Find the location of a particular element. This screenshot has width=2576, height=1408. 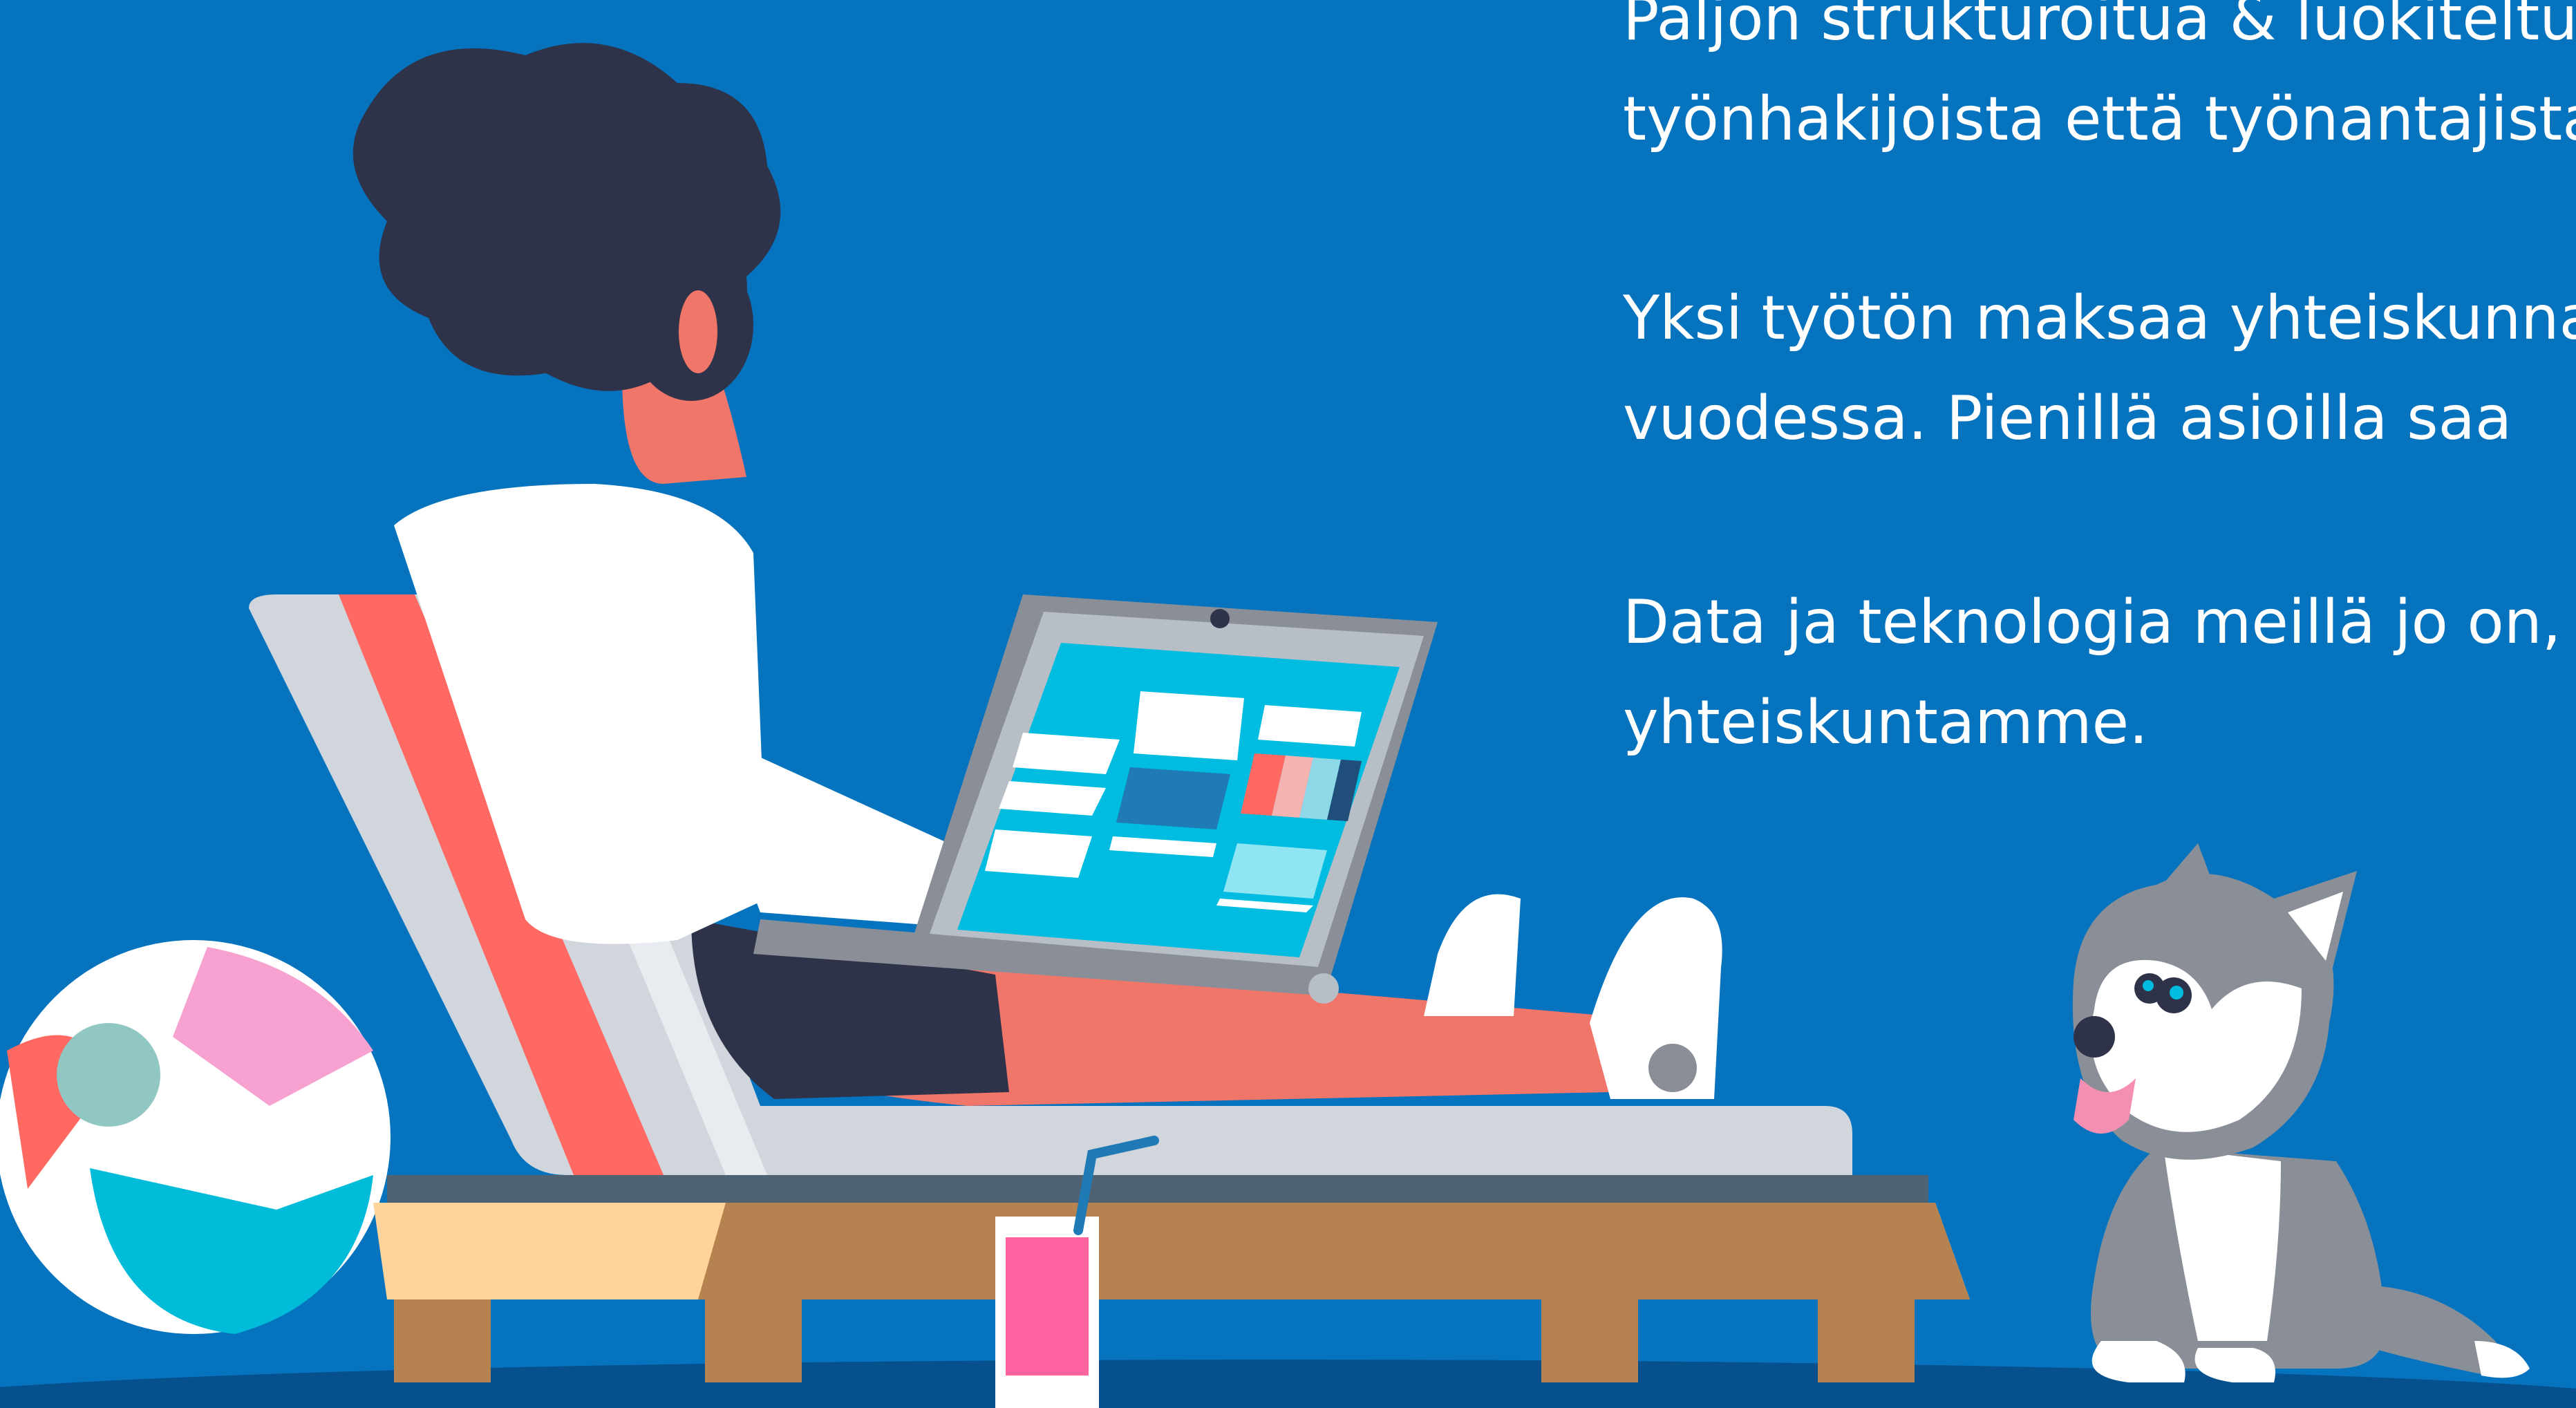

bullet-line: Paljon strukturoitua & luokiteltua is located at coordinates (2099, 27).